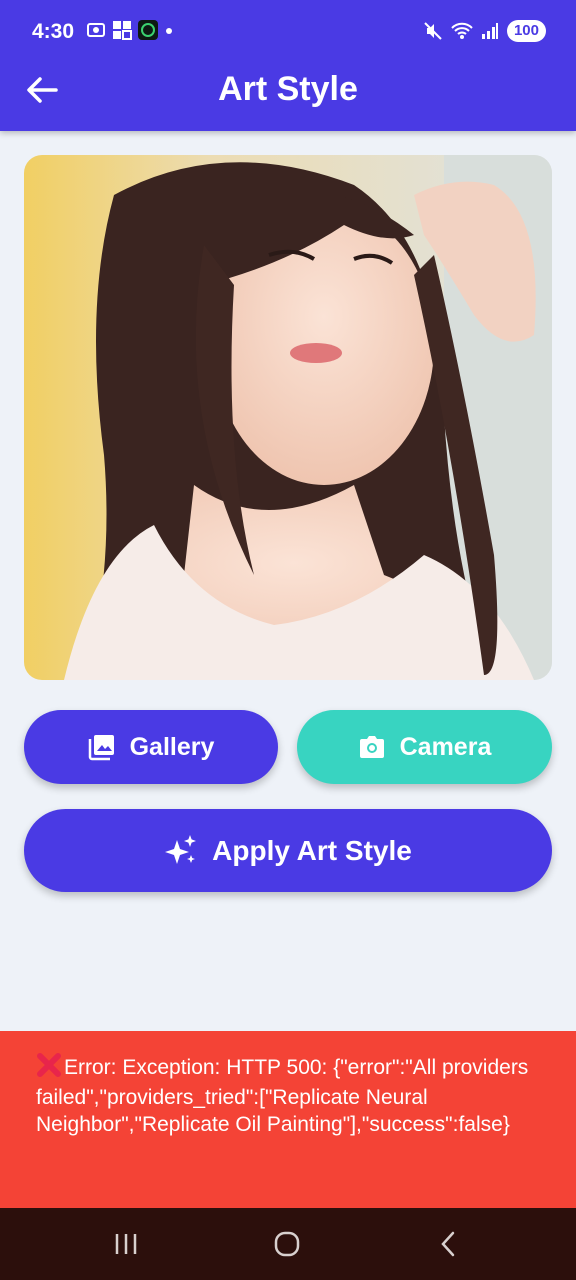 The height and width of the screenshot is (1280, 576). What do you see at coordinates (462, 30) in the screenshot?
I see `wifi-icon` at bounding box center [462, 30].